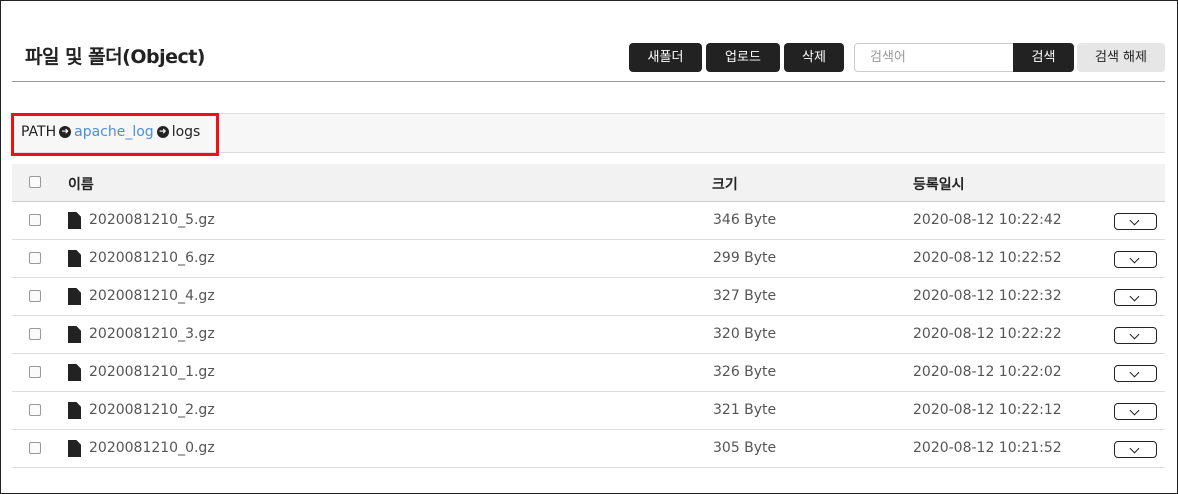  What do you see at coordinates (725, 184) in the screenshot?
I see `column-header-size: 크기` at bounding box center [725, 184].